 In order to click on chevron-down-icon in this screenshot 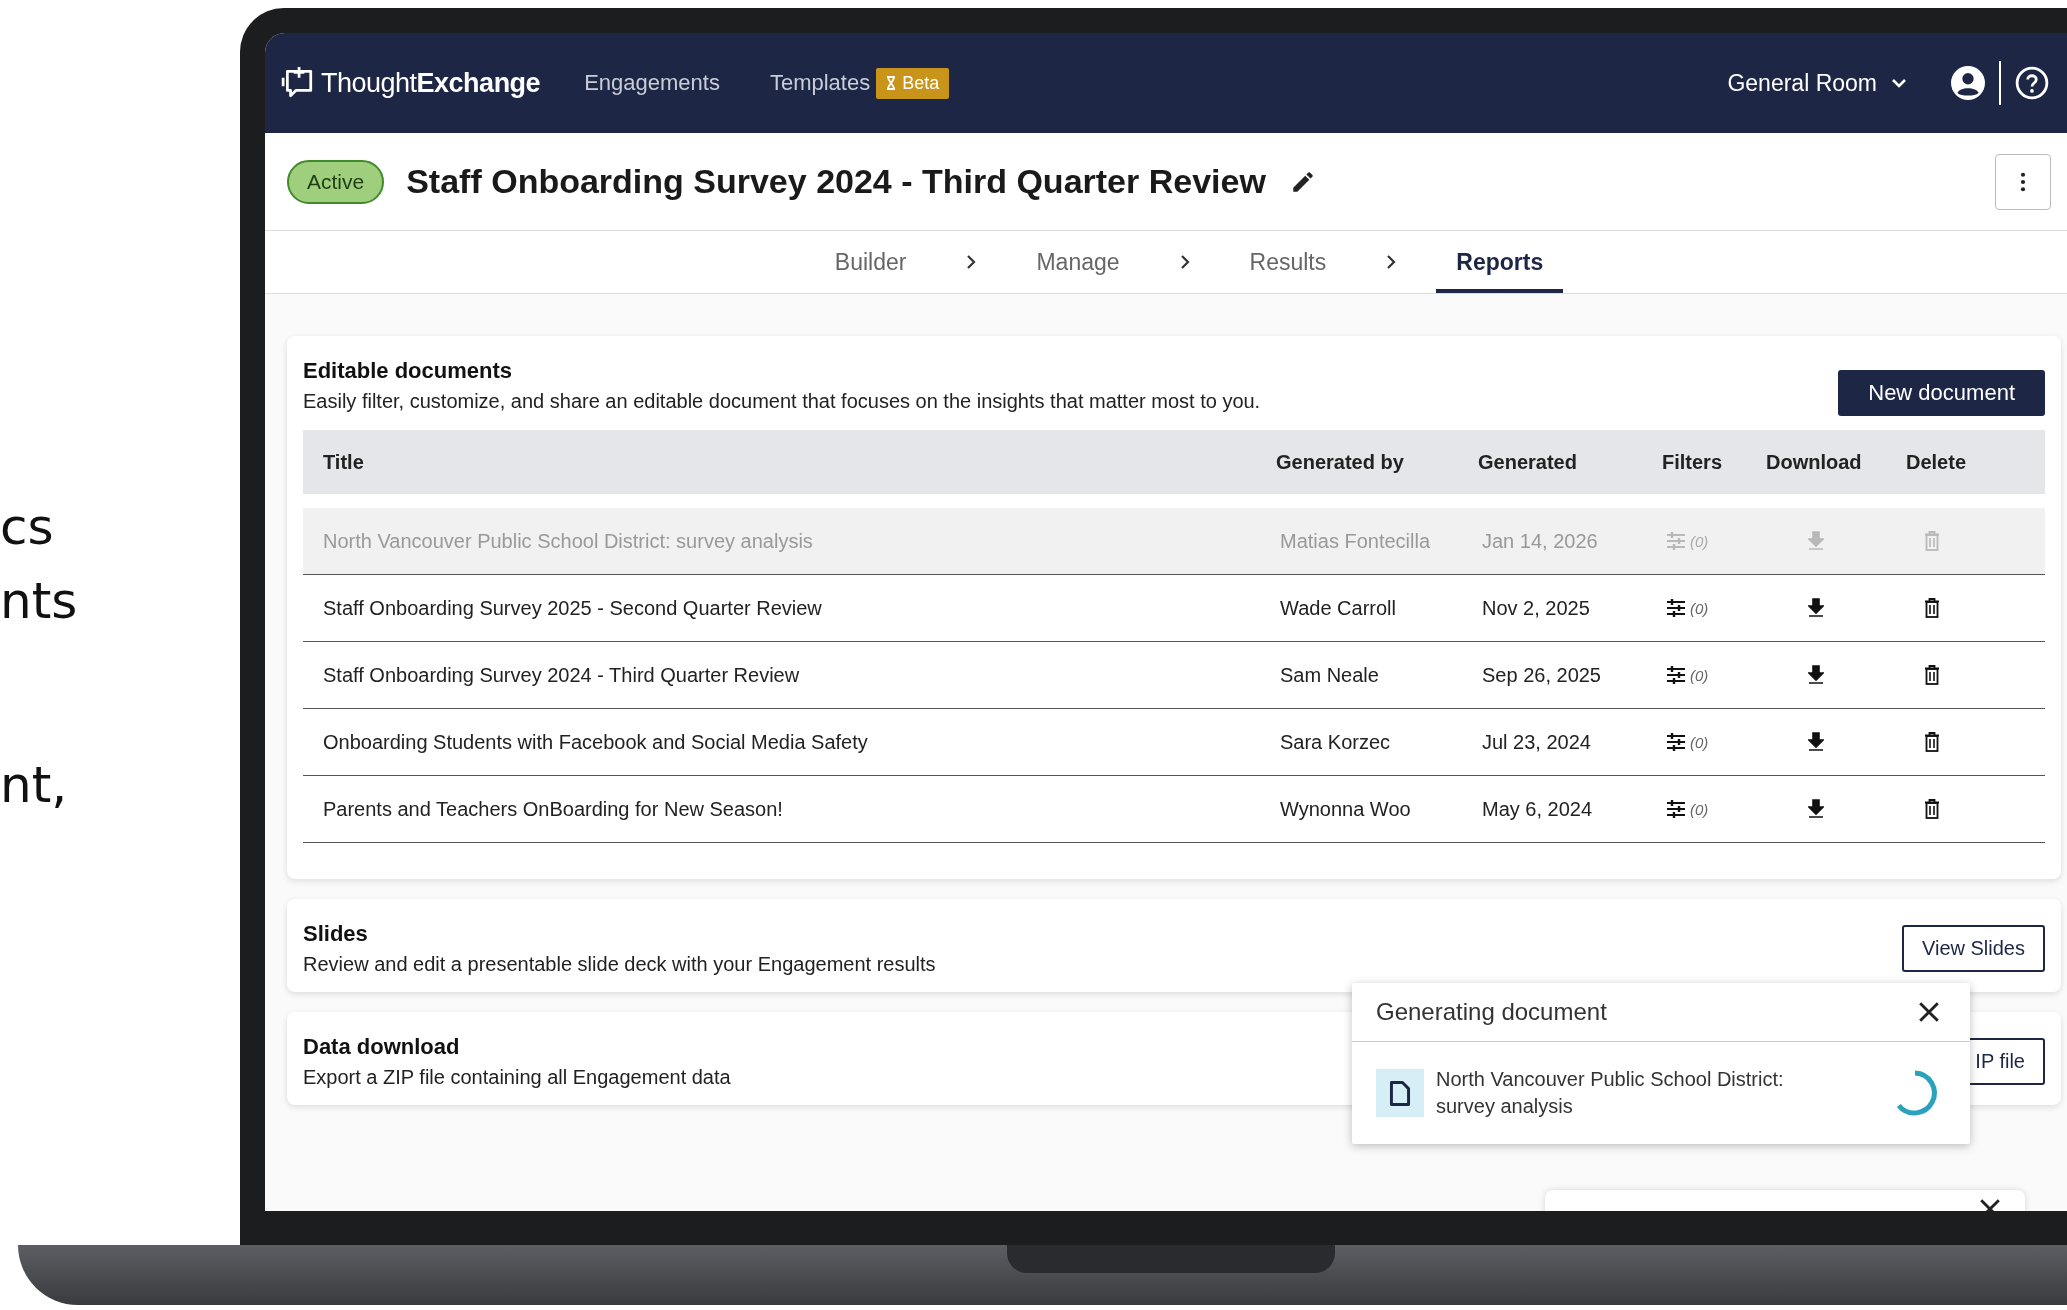, I will do `click(1899, 83)`.